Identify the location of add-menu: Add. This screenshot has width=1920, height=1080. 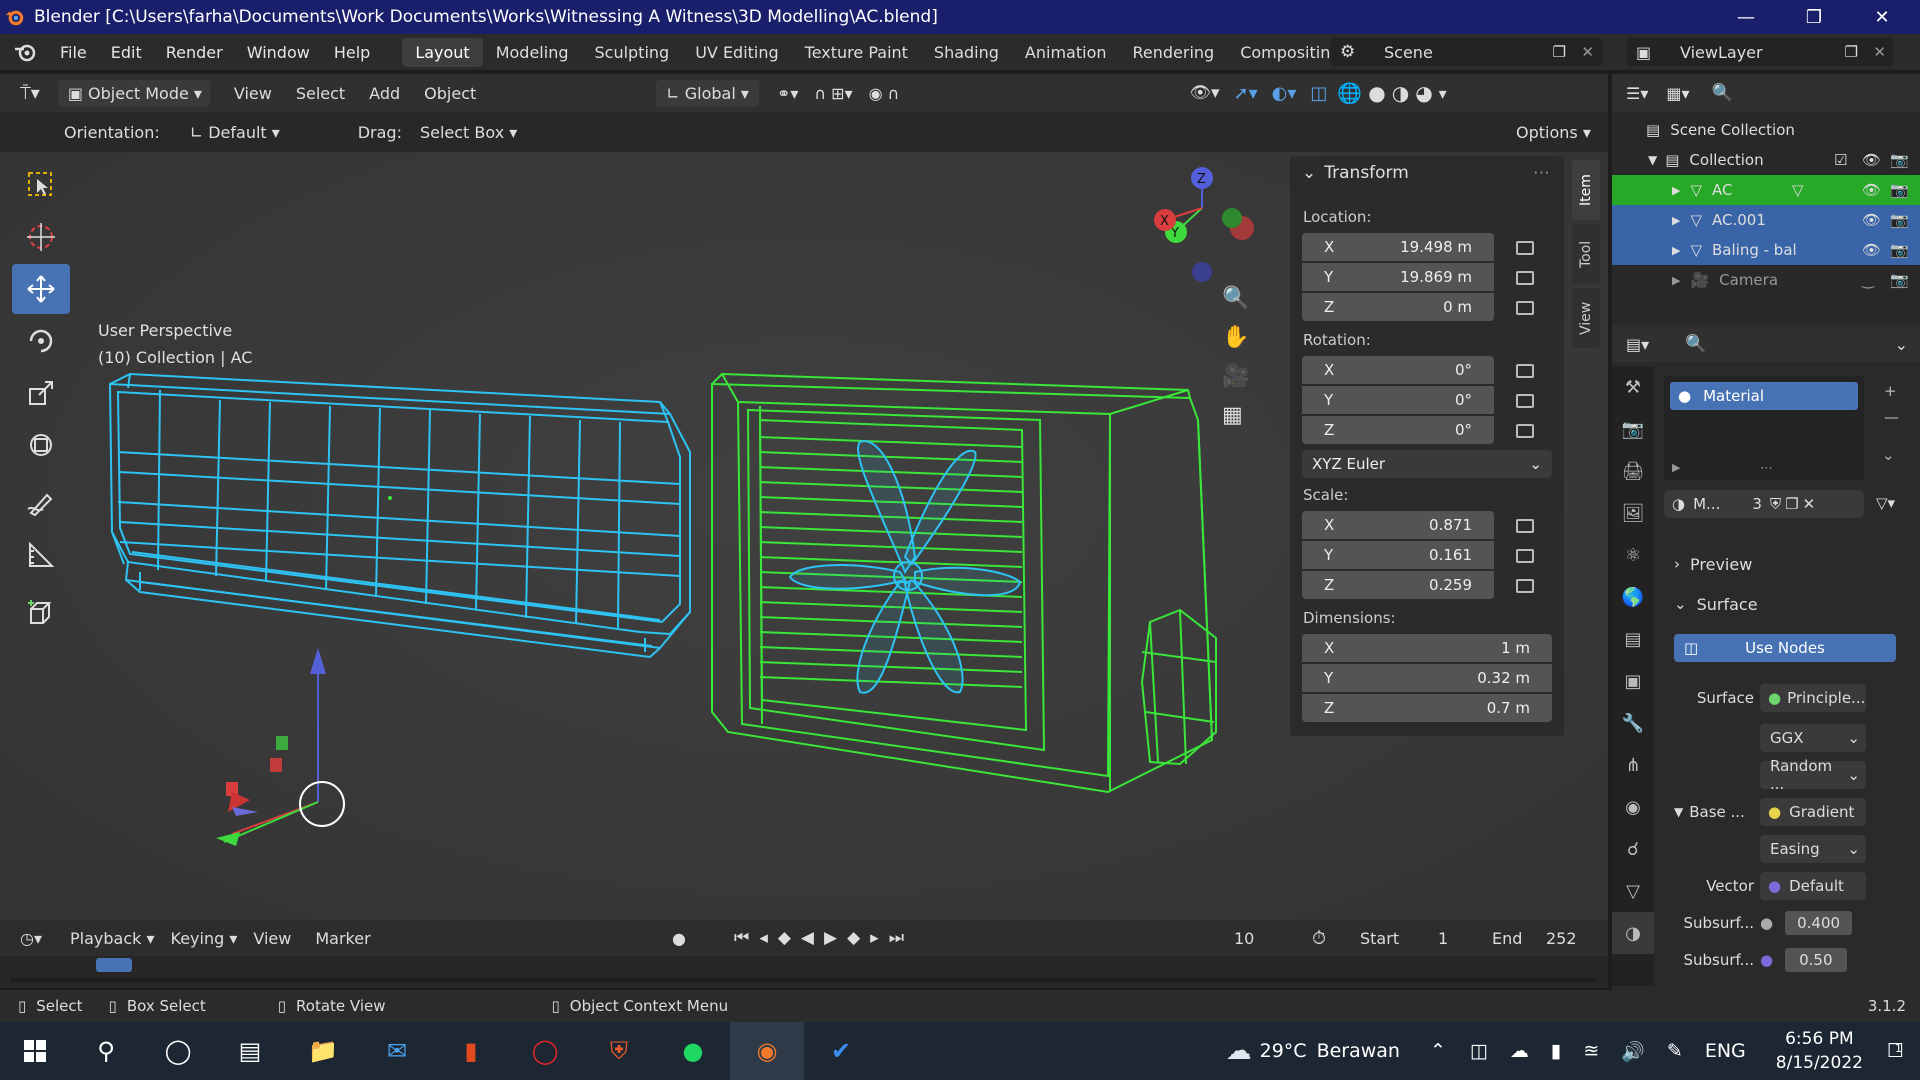
(384, 93).